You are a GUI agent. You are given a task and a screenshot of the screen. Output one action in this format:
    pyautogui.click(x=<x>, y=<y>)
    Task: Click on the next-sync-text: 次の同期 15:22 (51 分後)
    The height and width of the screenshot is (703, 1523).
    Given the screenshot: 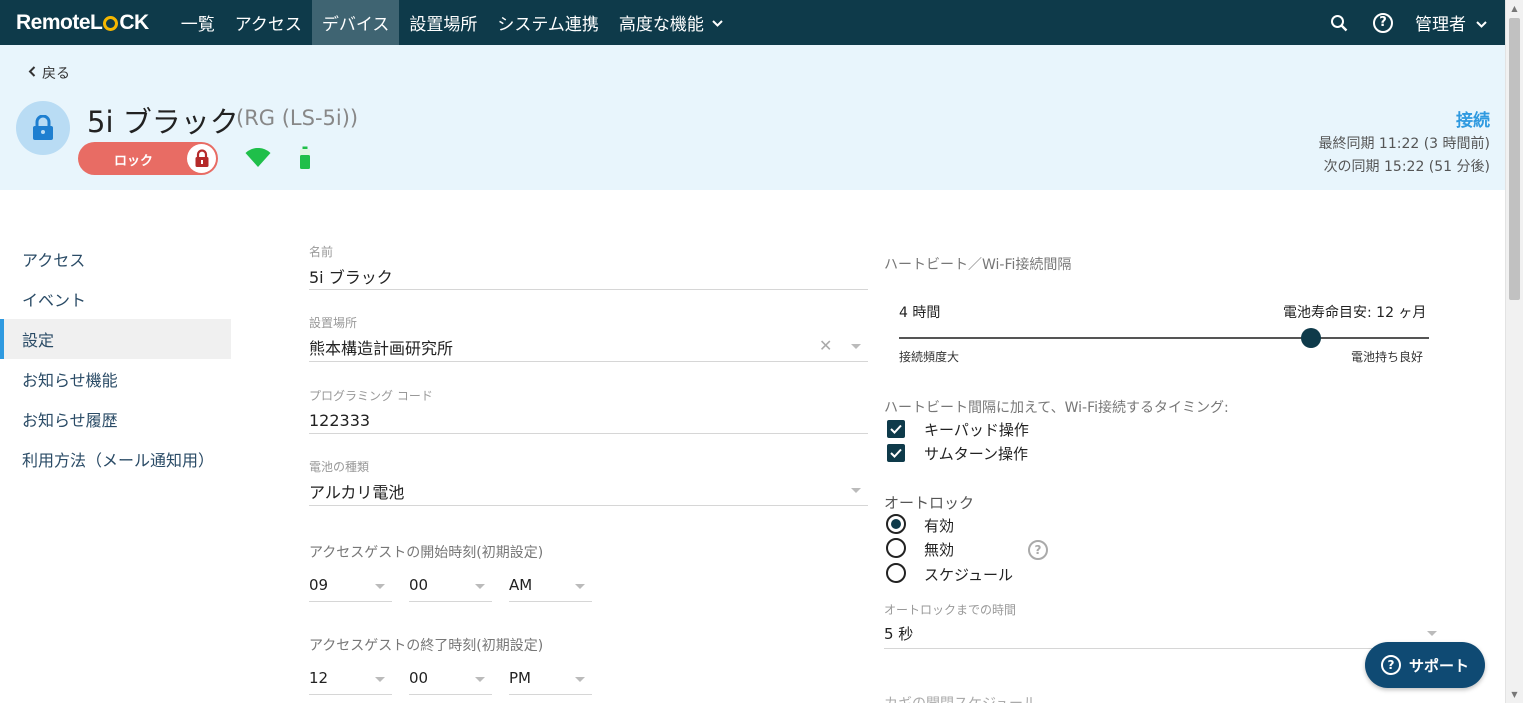 What is the action you would take?
    pyautogui.click(x=1406, y=167)
    